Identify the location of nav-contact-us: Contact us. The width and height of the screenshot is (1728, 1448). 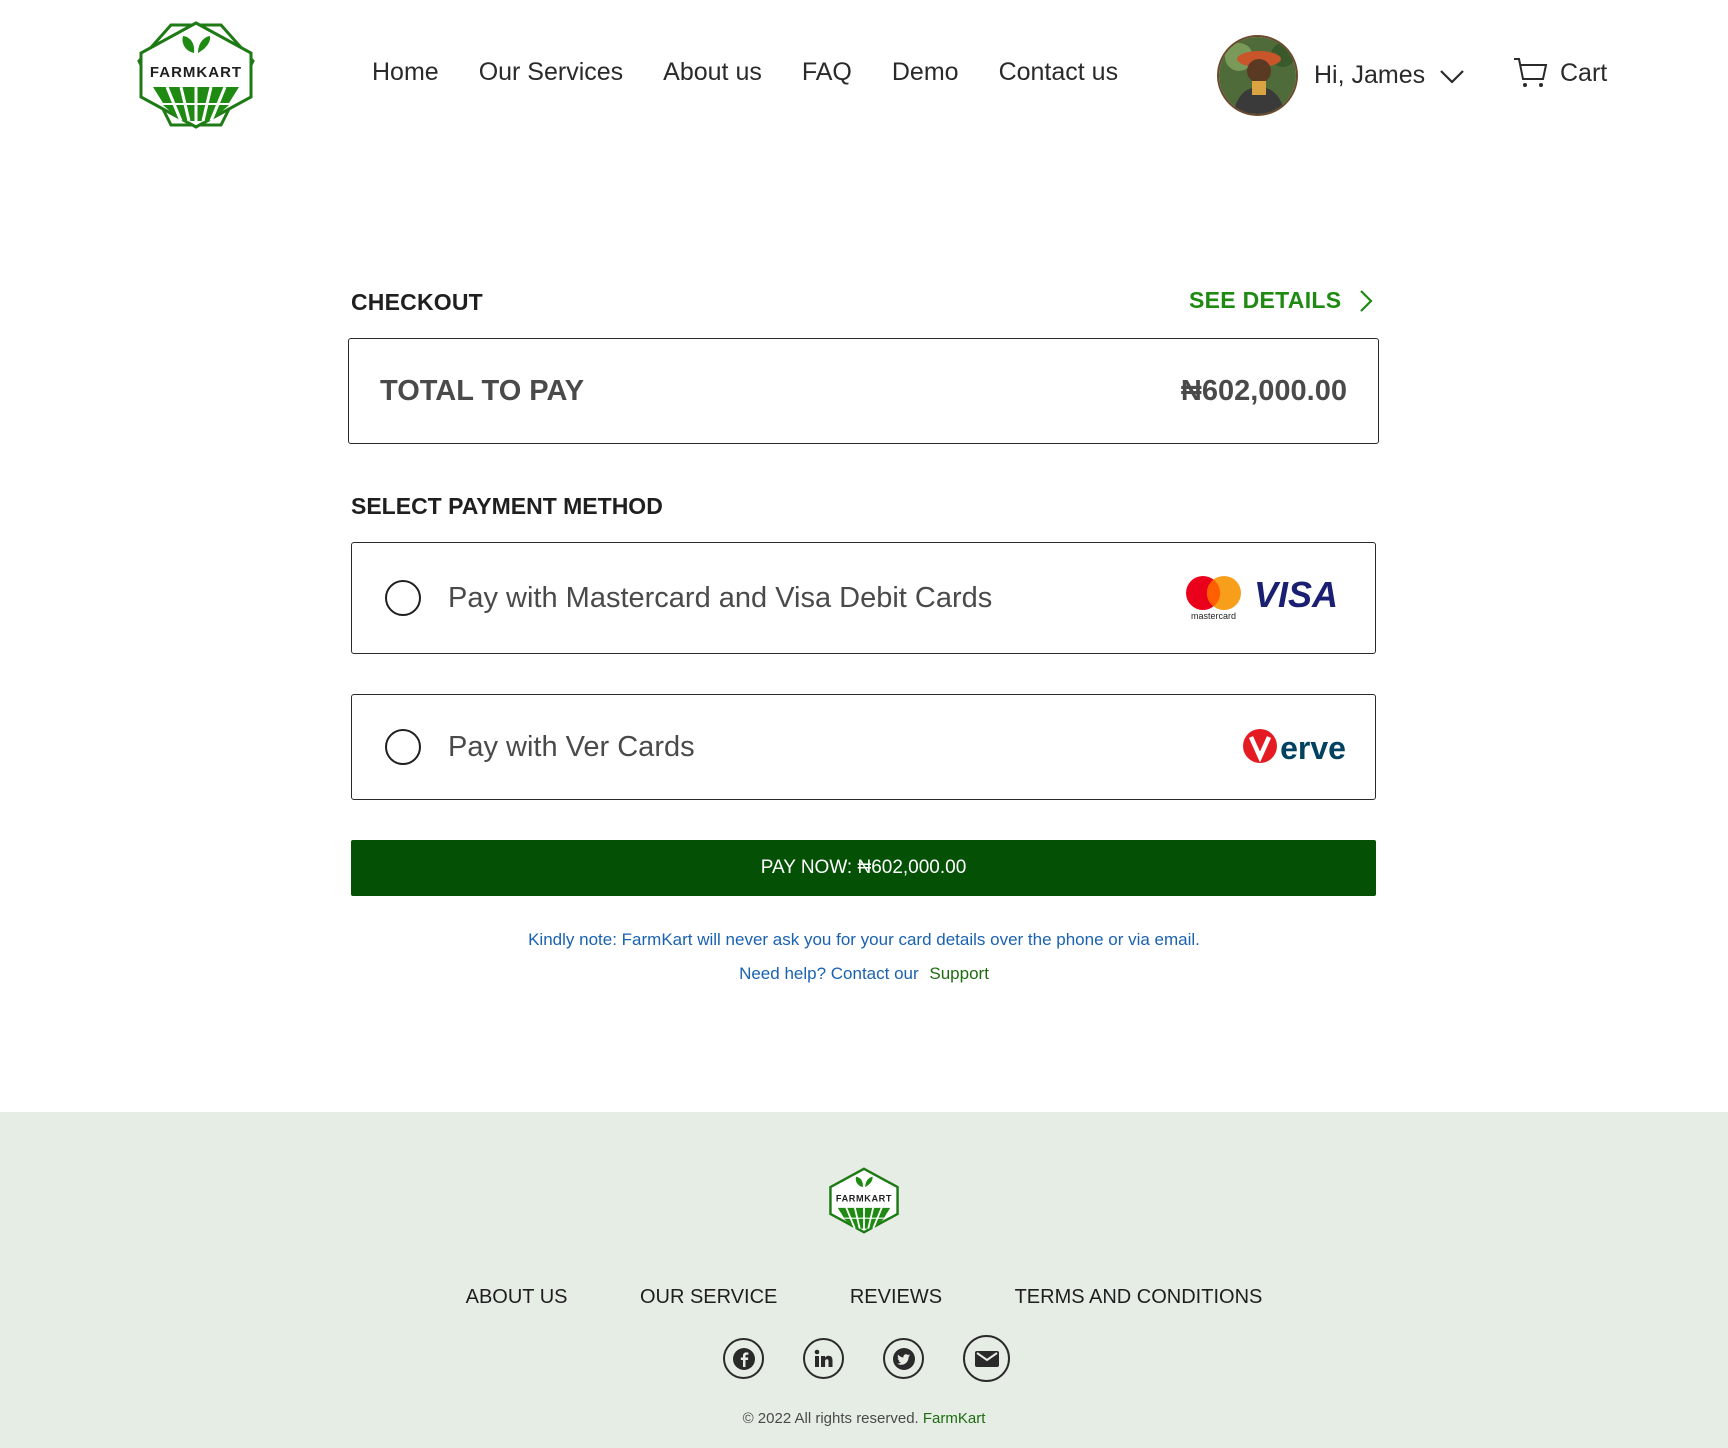
(1059, 72).